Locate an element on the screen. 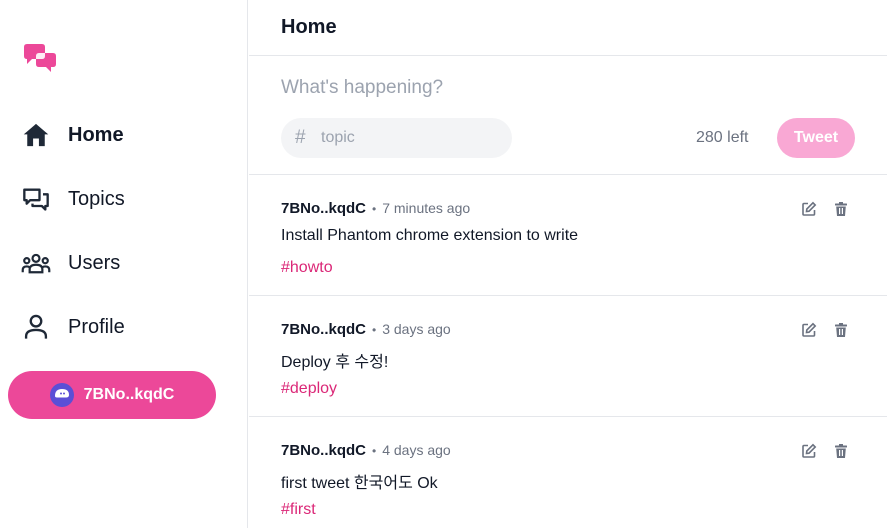 Image resolution: width=887 pixels, height=528 pixels. tweet-input is located at coordinates (566, 88).